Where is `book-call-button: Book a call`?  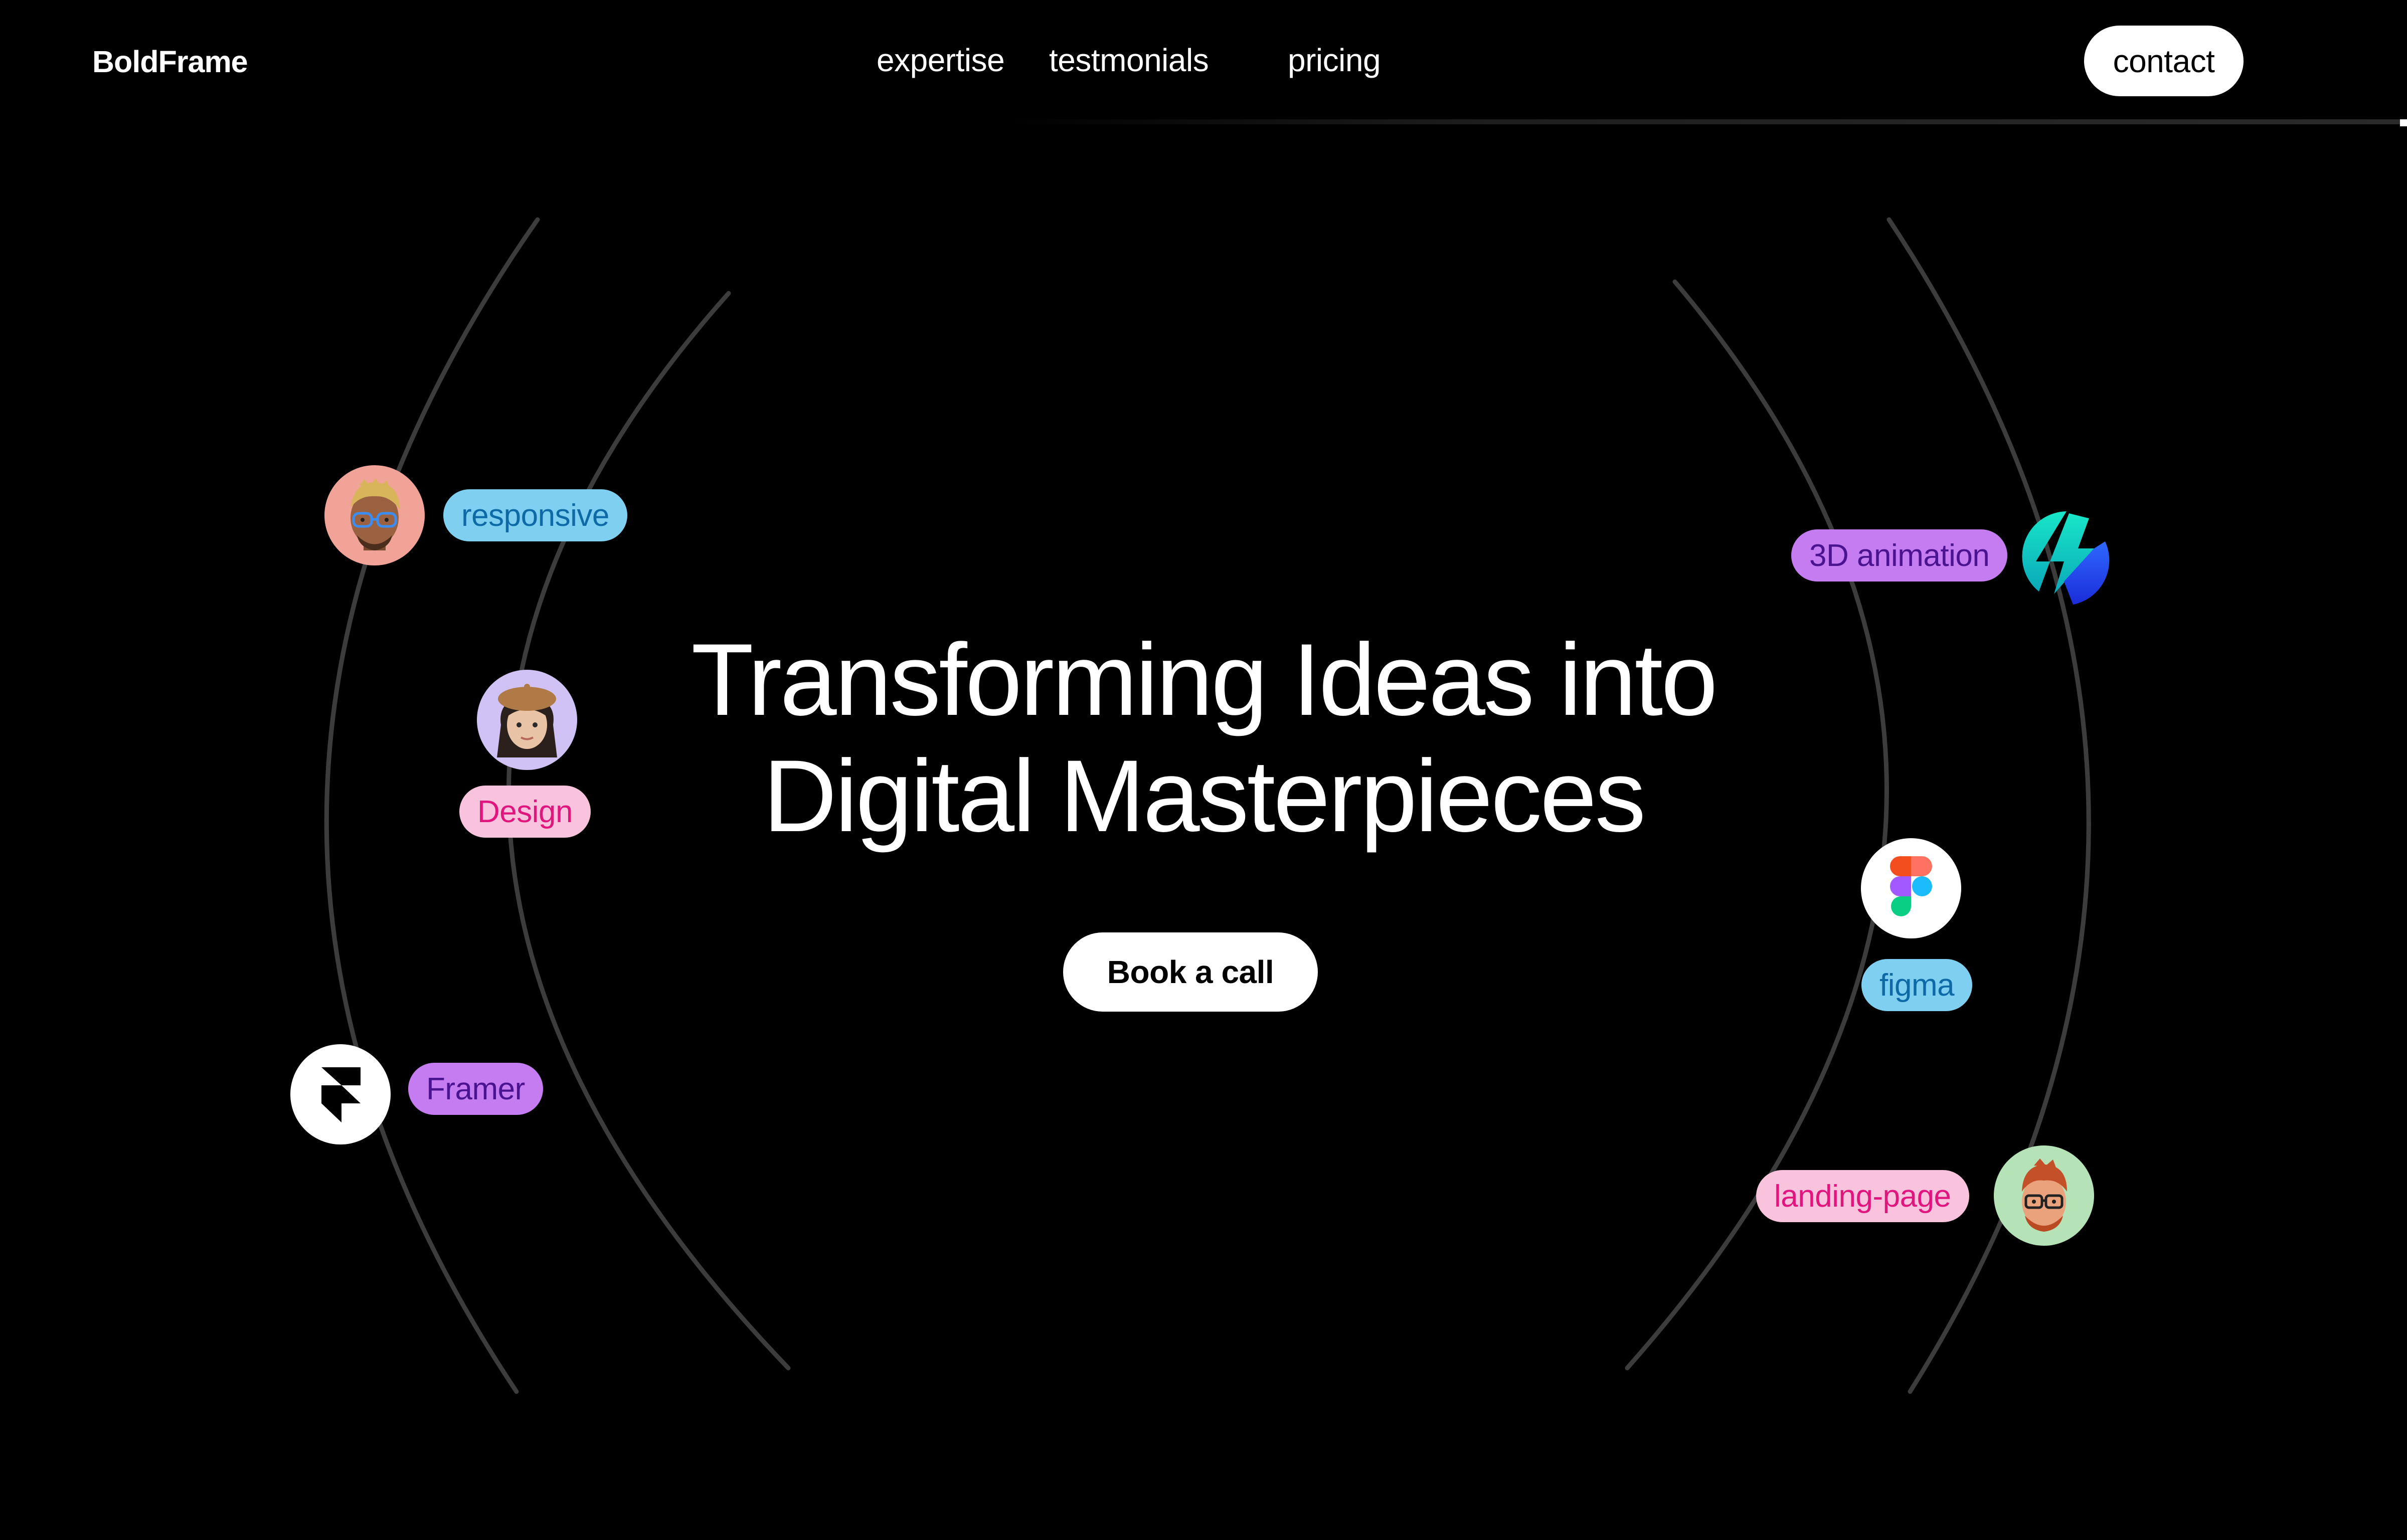
book-call-button: Book a call is located at coordinates (1190, 972).